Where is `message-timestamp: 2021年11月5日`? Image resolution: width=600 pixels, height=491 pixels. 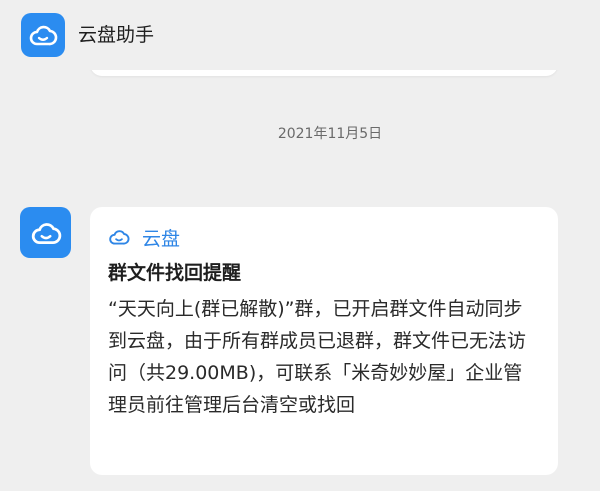
message-timestamp: 2021年11月5日 is located at coordinates (330, 134).